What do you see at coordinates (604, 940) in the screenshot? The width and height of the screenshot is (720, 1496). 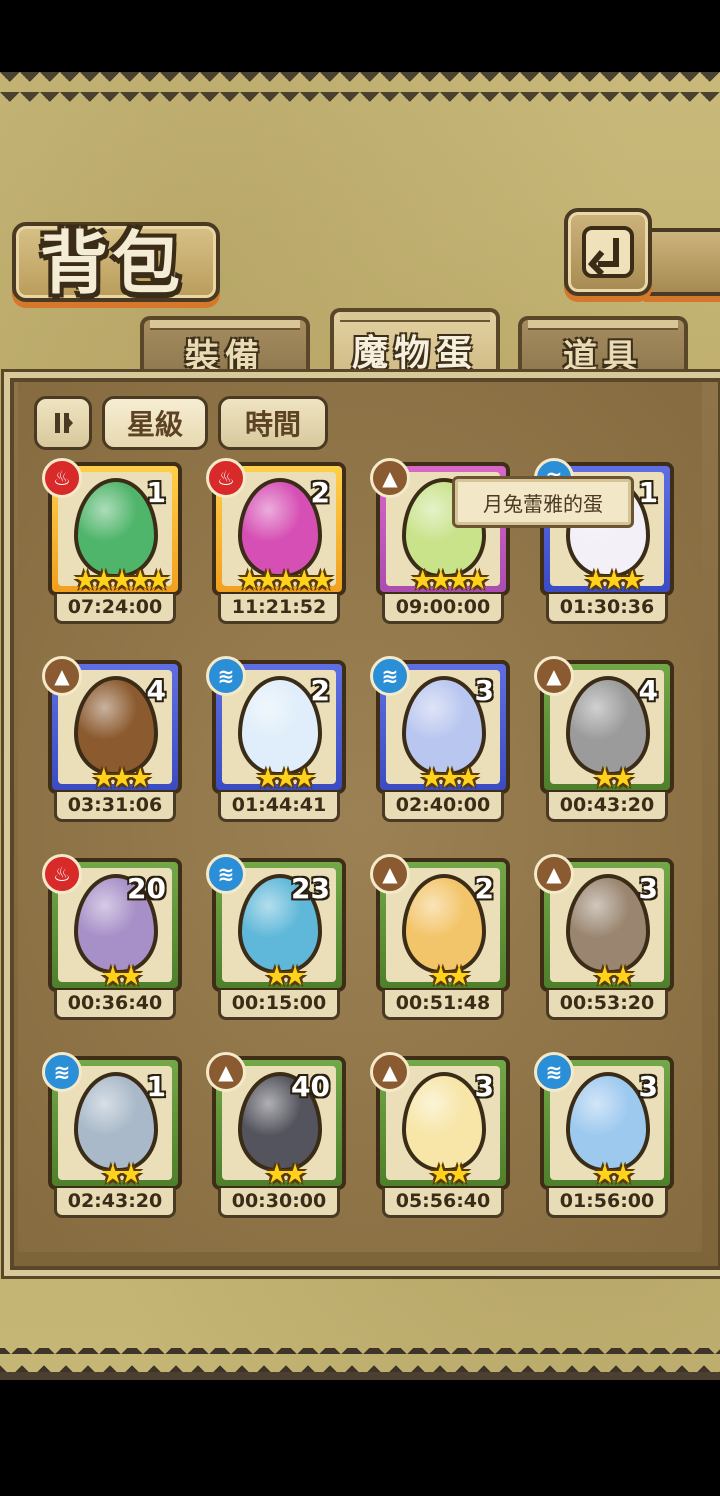 I see `egg-card: 3 ★★ ▲ 00:53:20` at bounding box center [604, 940].